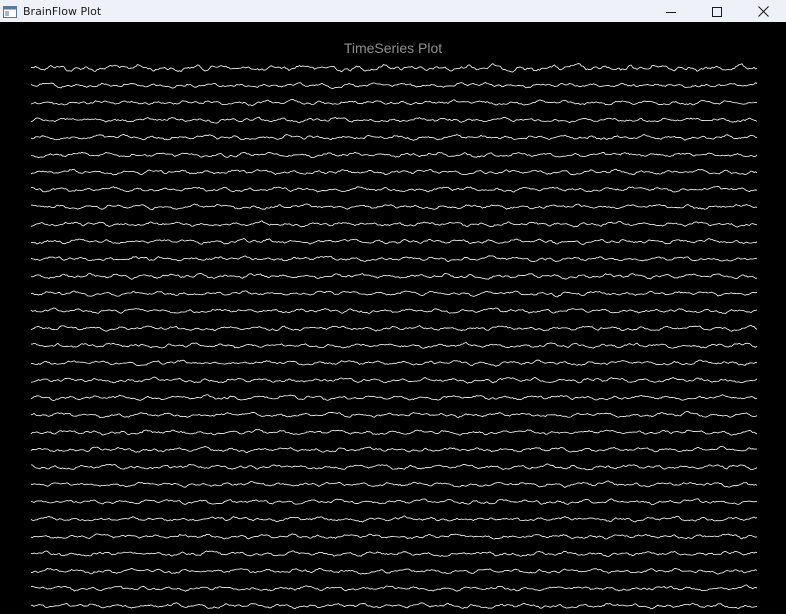 Image resolution: width=786 pixels, height=614 pixels. I want to click on maximize-icon, so click(717, 11).